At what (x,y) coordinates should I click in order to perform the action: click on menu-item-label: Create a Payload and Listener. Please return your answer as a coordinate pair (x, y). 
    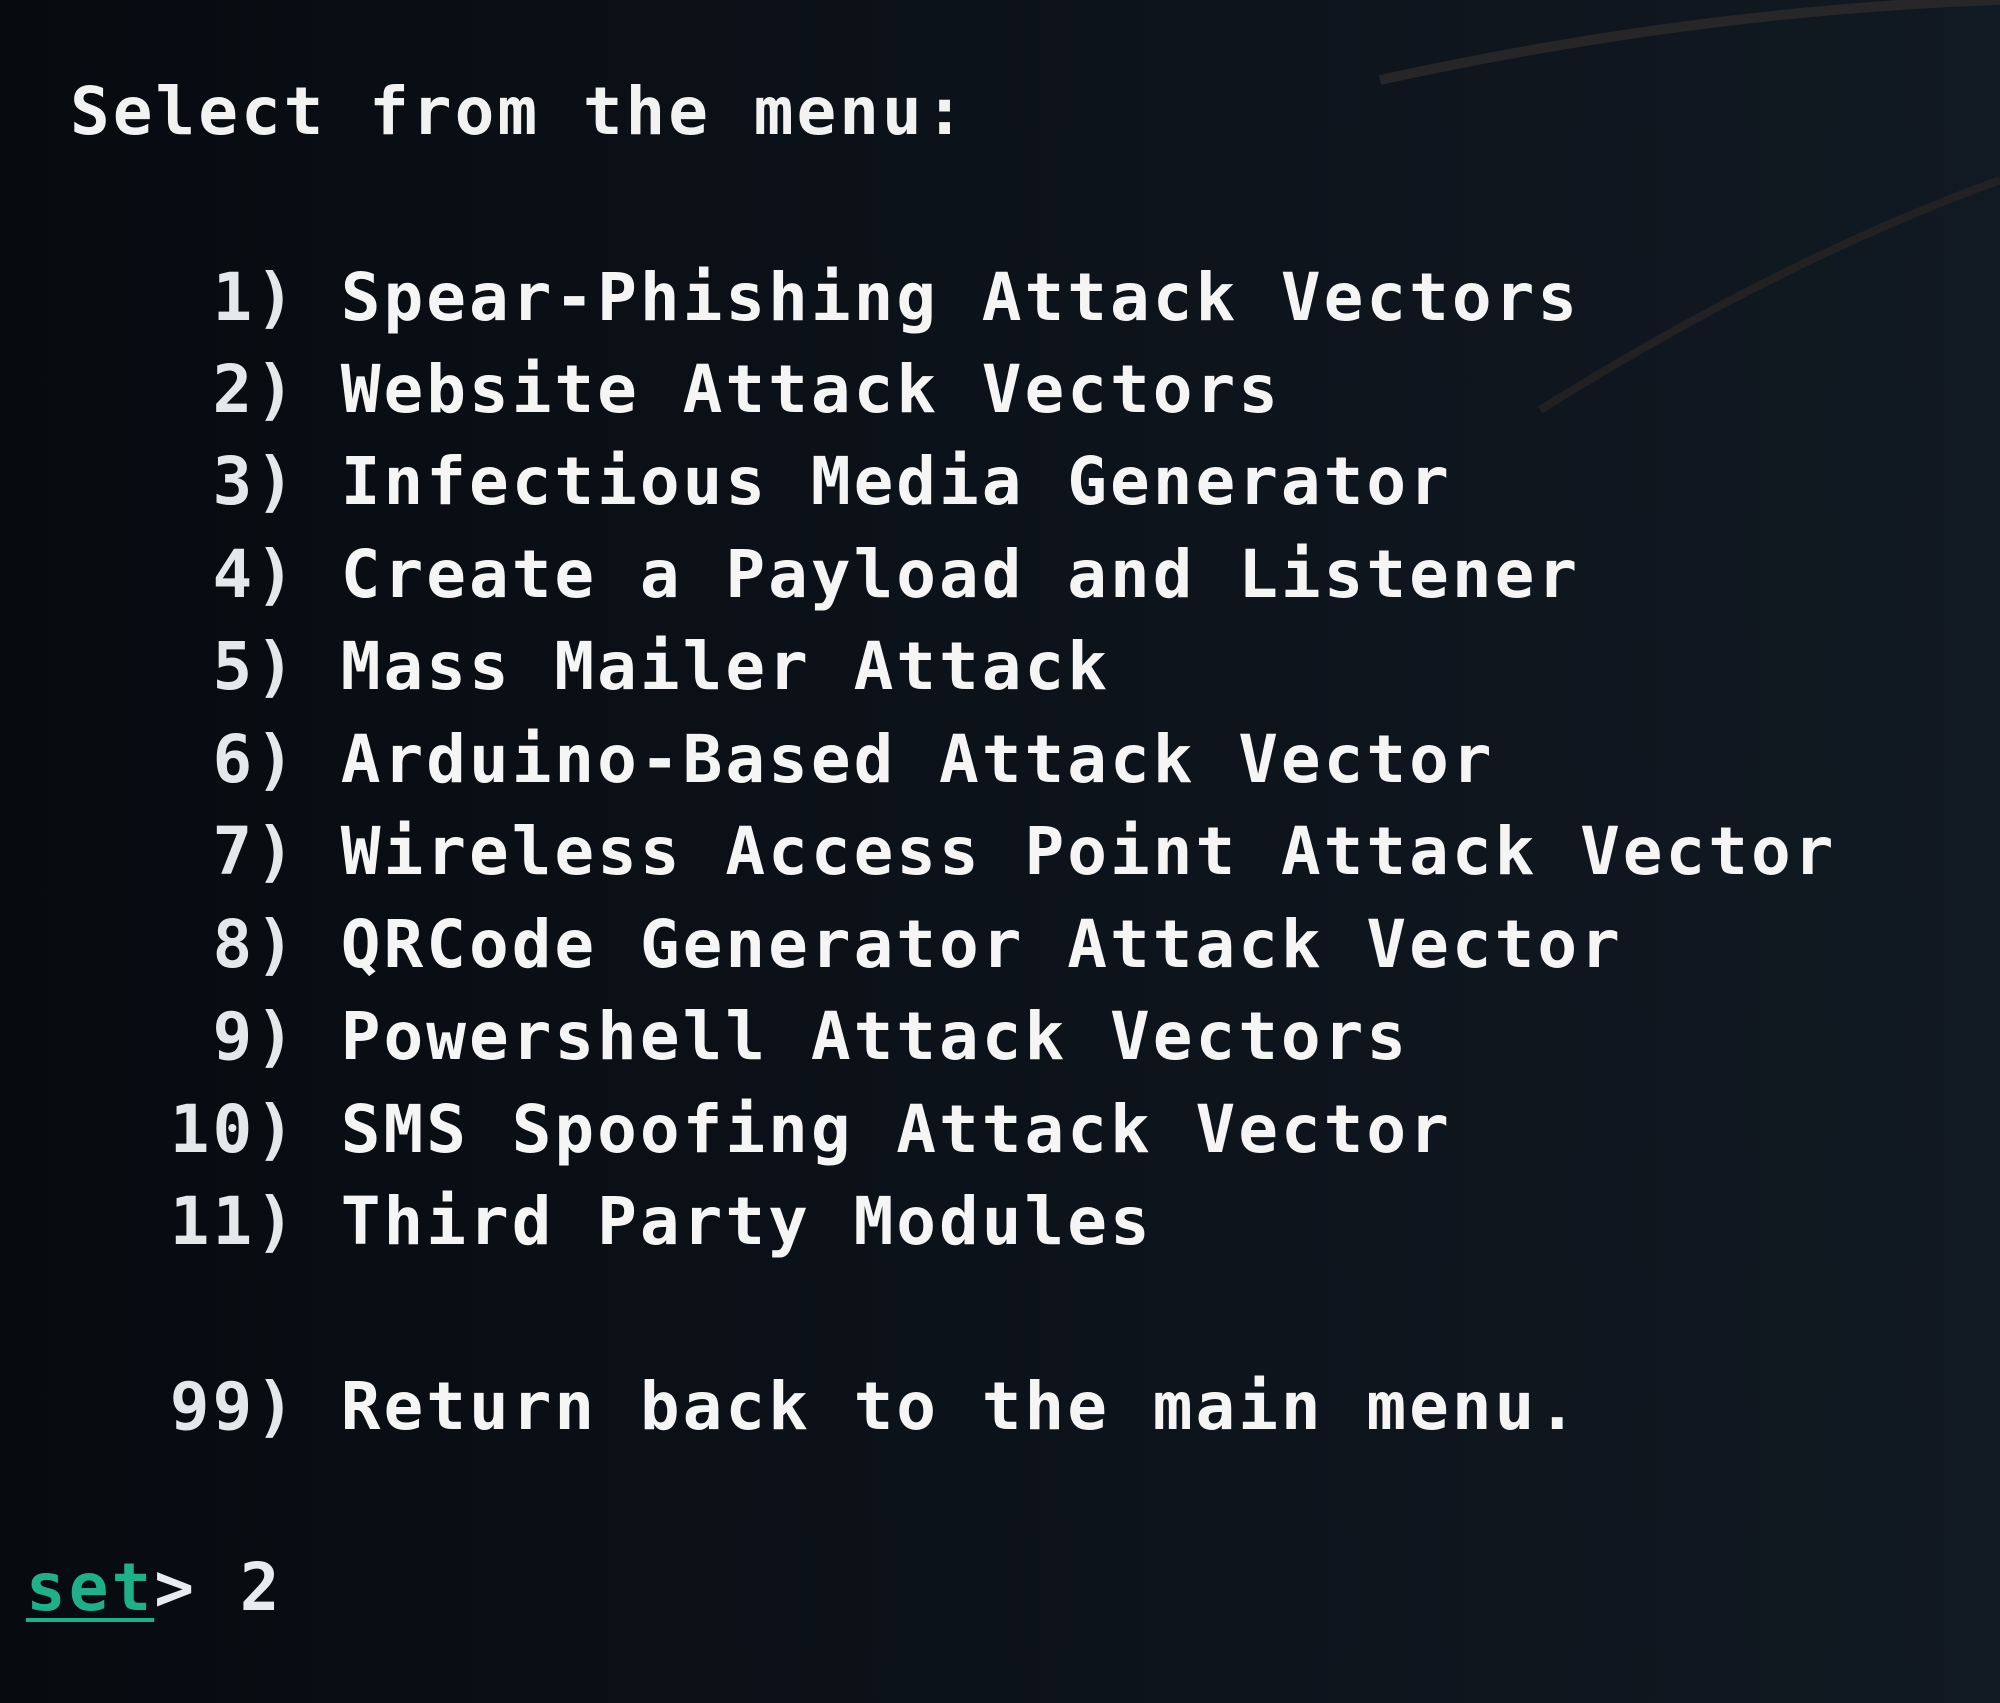
    Looking at the image, I should click on (960, 574).